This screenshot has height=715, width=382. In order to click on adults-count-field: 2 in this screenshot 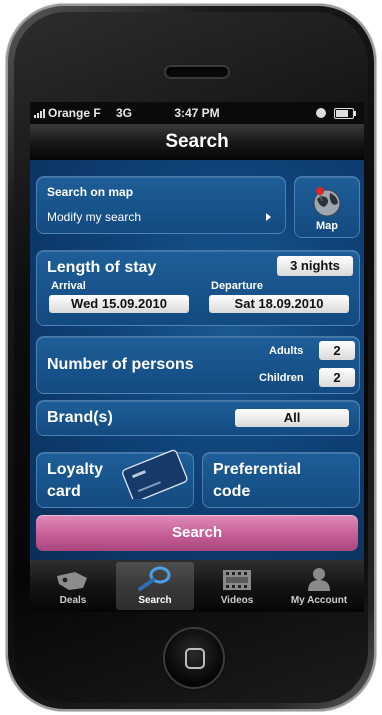, I will do `click(337, 350)`.